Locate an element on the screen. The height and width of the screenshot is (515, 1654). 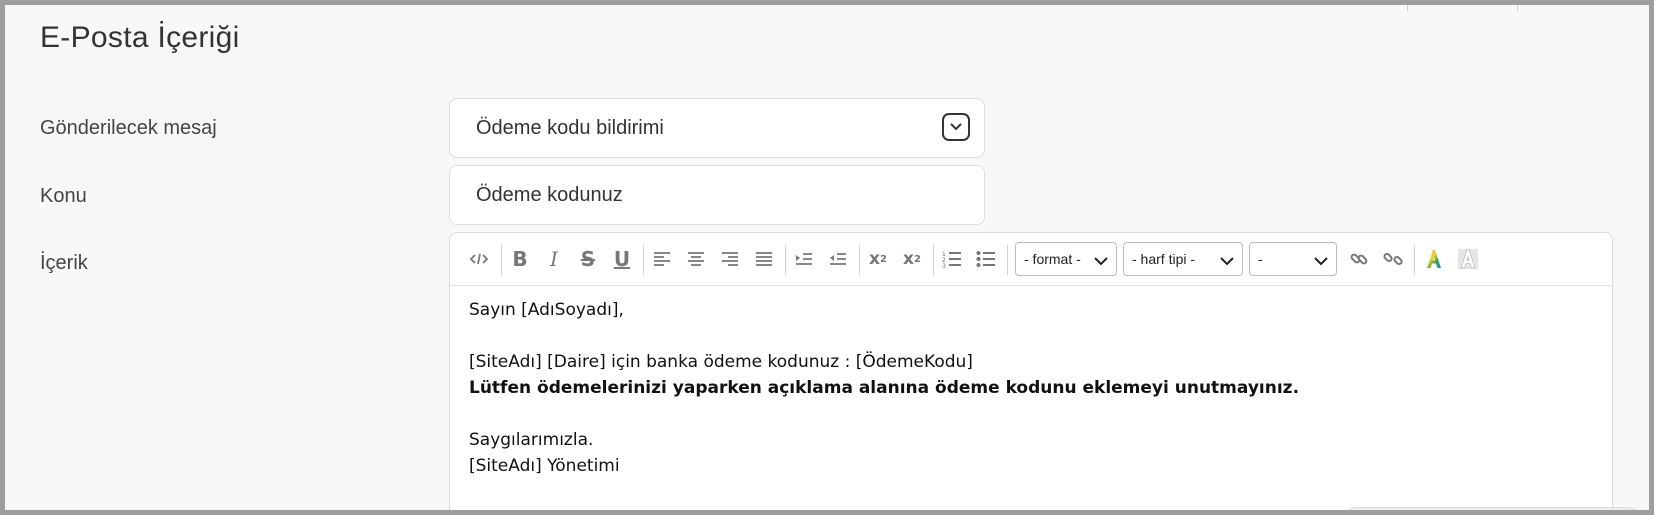
message-select: Ödeme kodu bildirimi is located at coordinates (717, 128).